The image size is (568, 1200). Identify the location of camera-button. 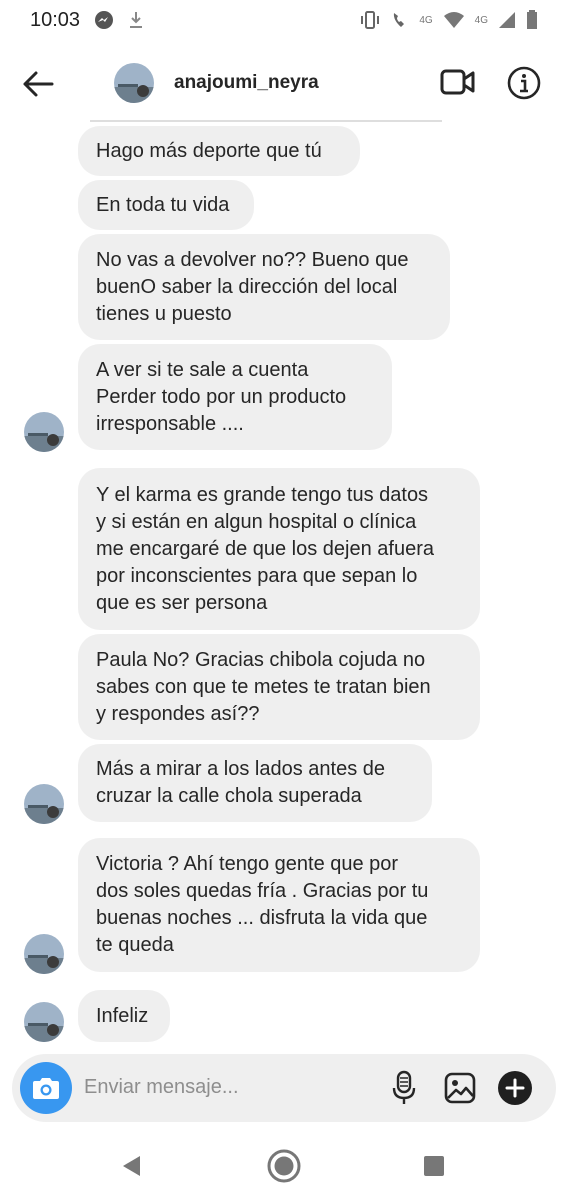
(46, 1088).